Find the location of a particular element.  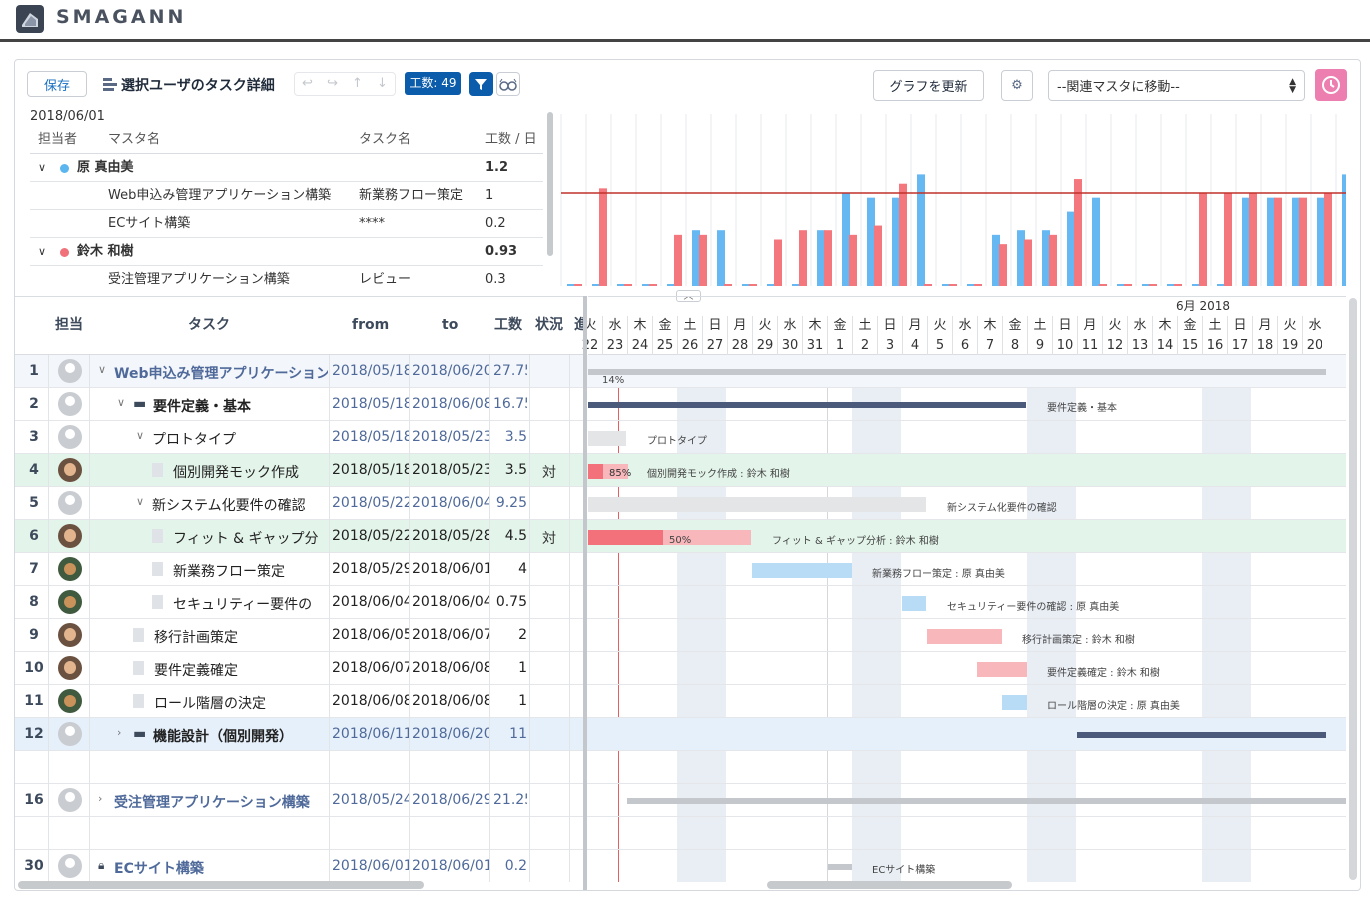

task-name: 機能設計（個別開発） is located at coordinates (223, 737).